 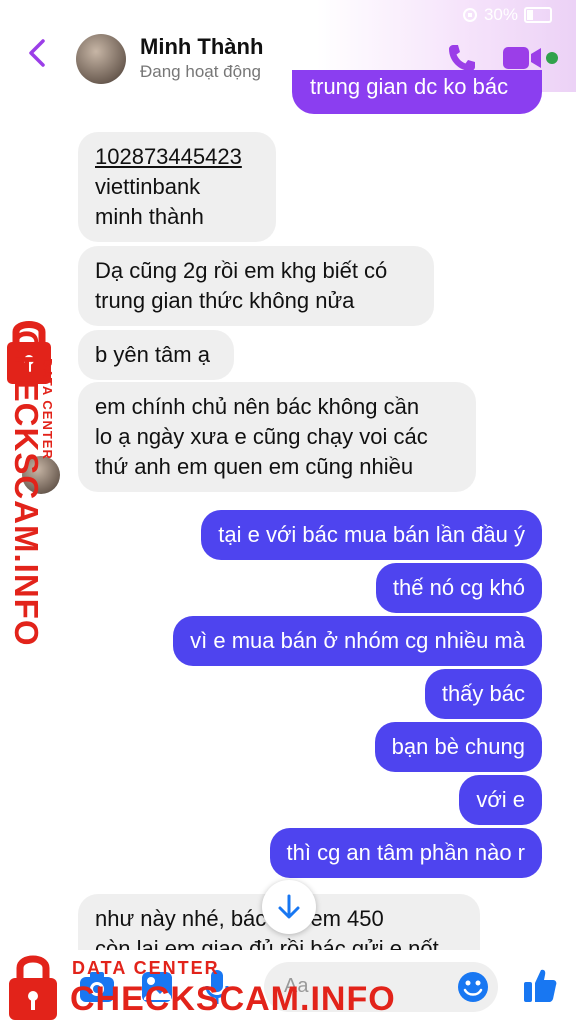 What do you see at coordinates (26, 488) in the screenshot?
I see `watermark-checkscam-vertical: CHECKSCAM.INFO` at bounding box center [26, 488].